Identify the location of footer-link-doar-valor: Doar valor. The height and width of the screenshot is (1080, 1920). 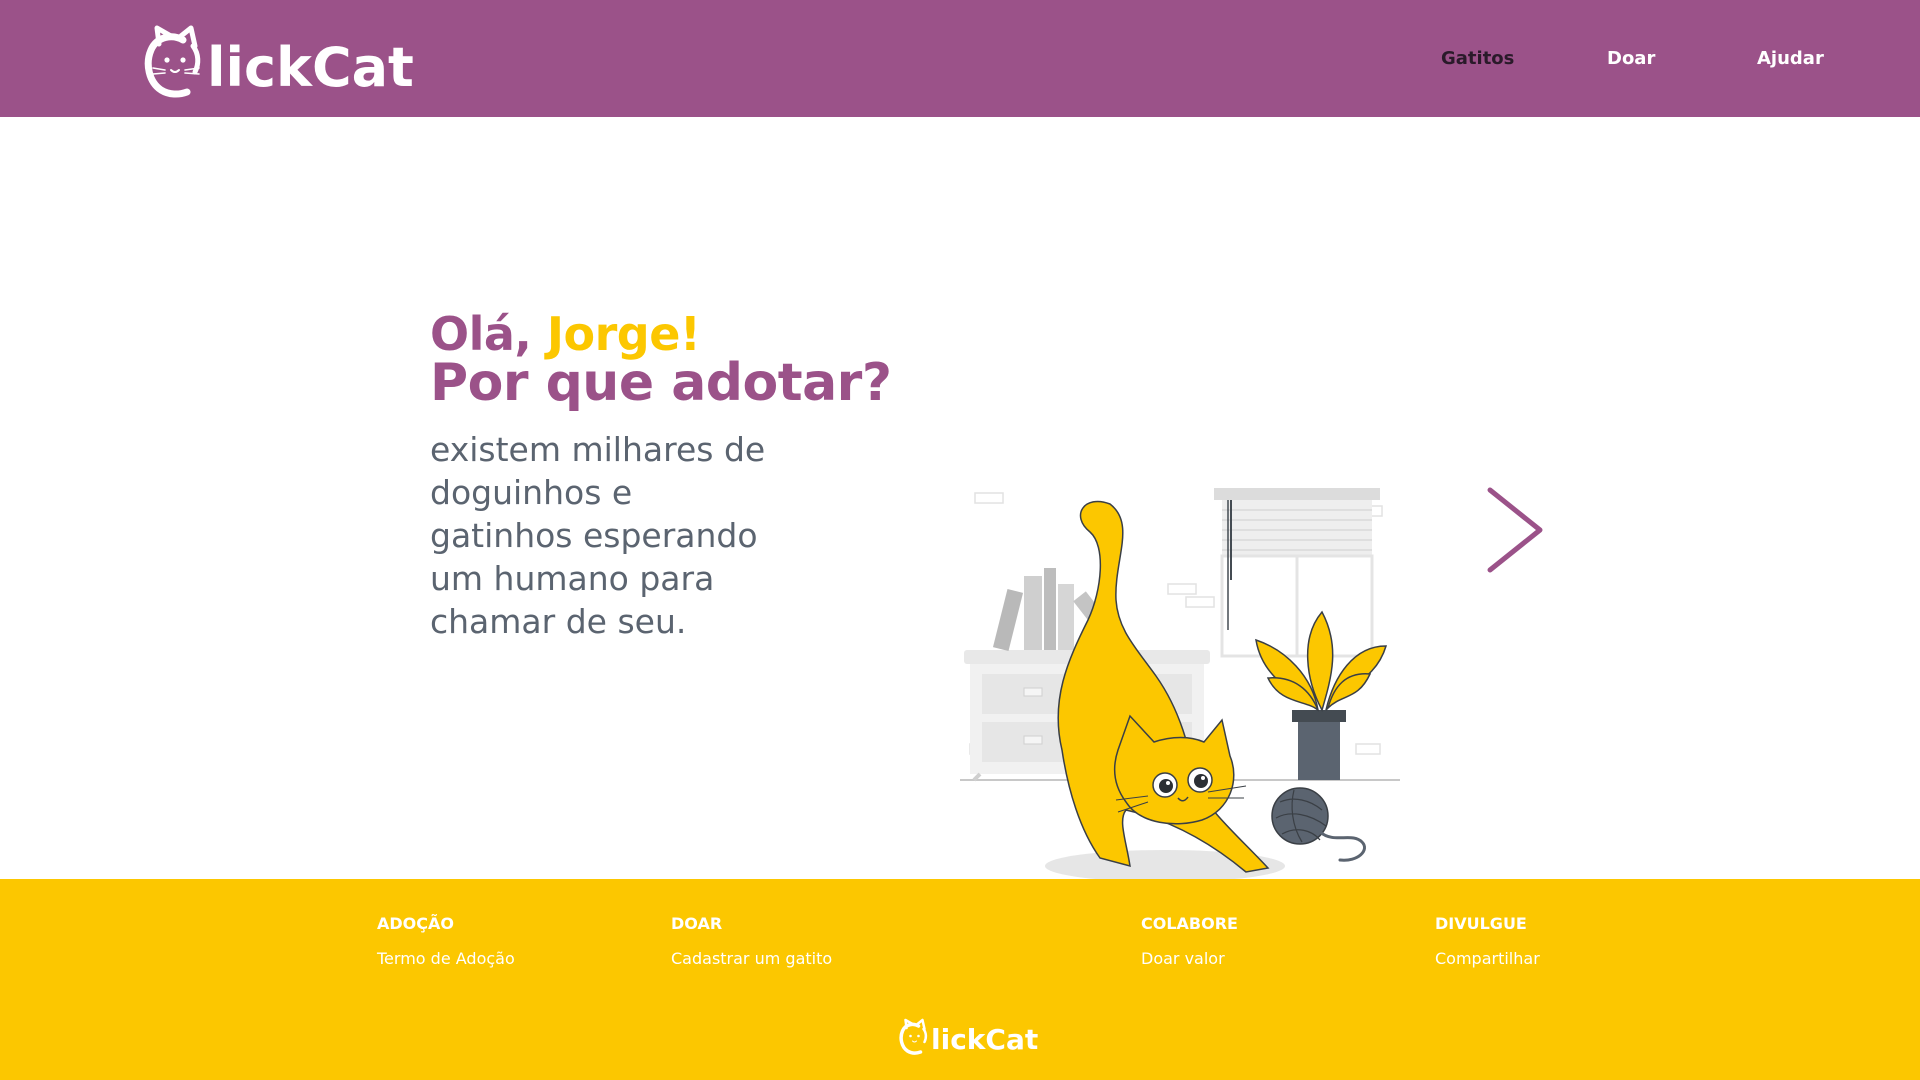
(1189, 959).